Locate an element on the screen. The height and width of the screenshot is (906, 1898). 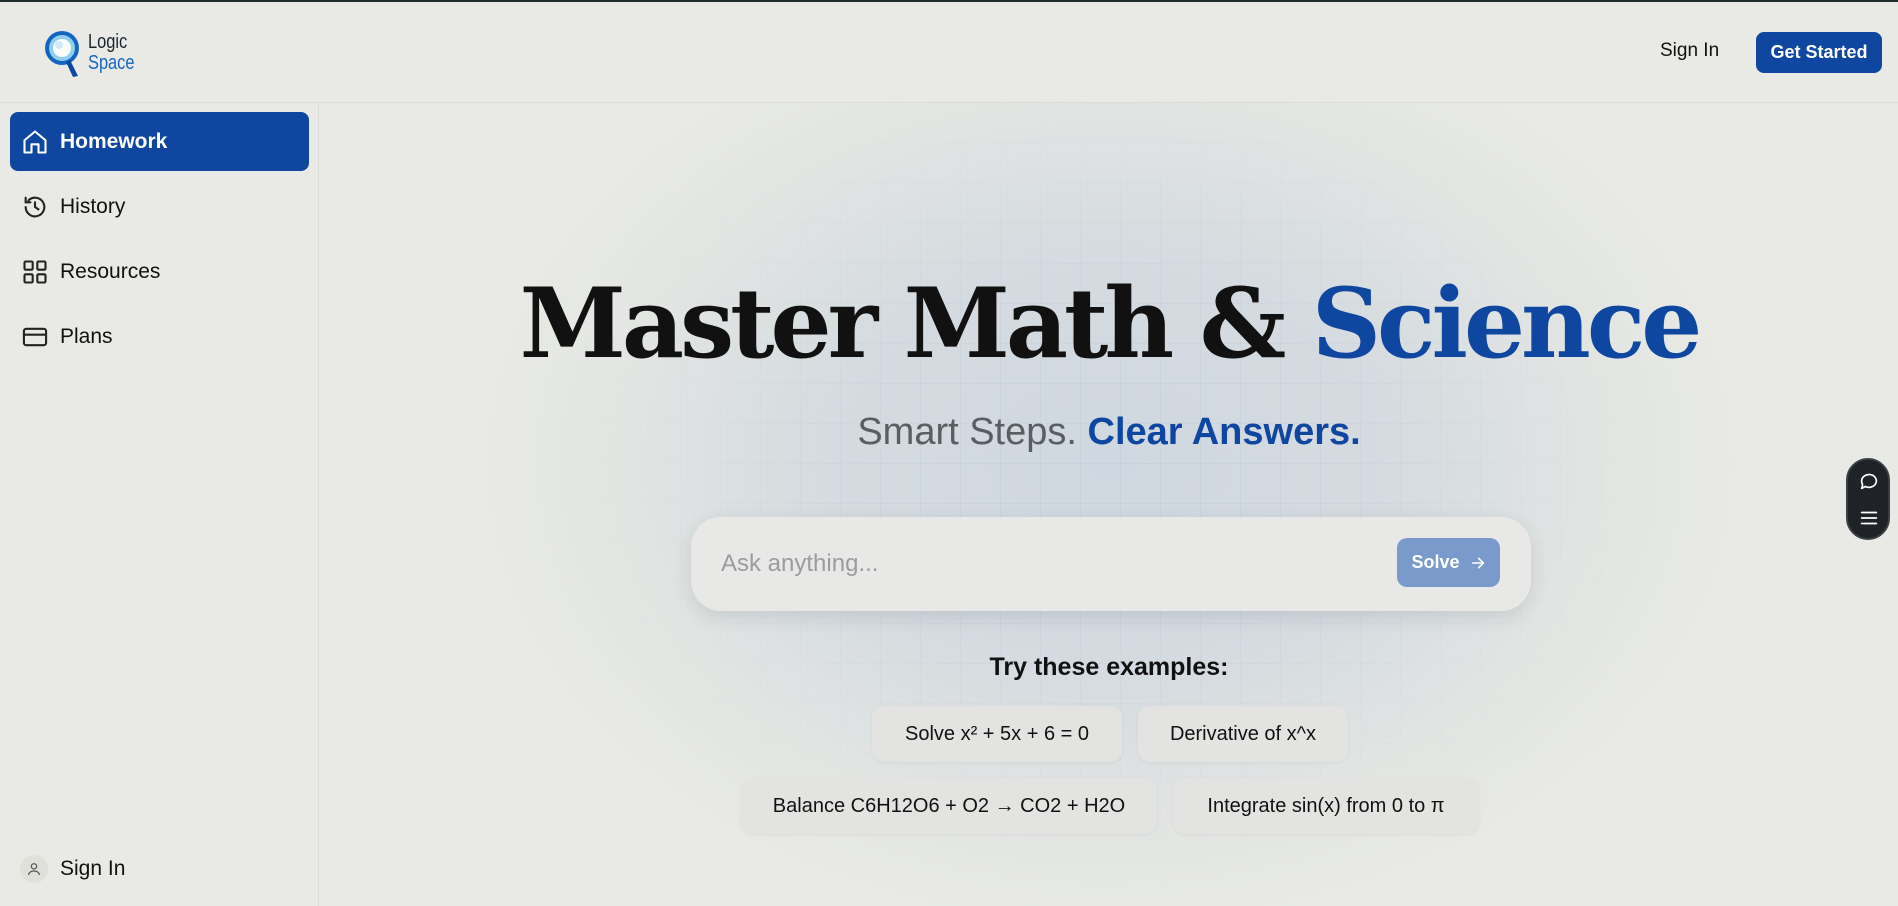
example-chip: Derivative of x^x is located at coordinates (1243, 734).